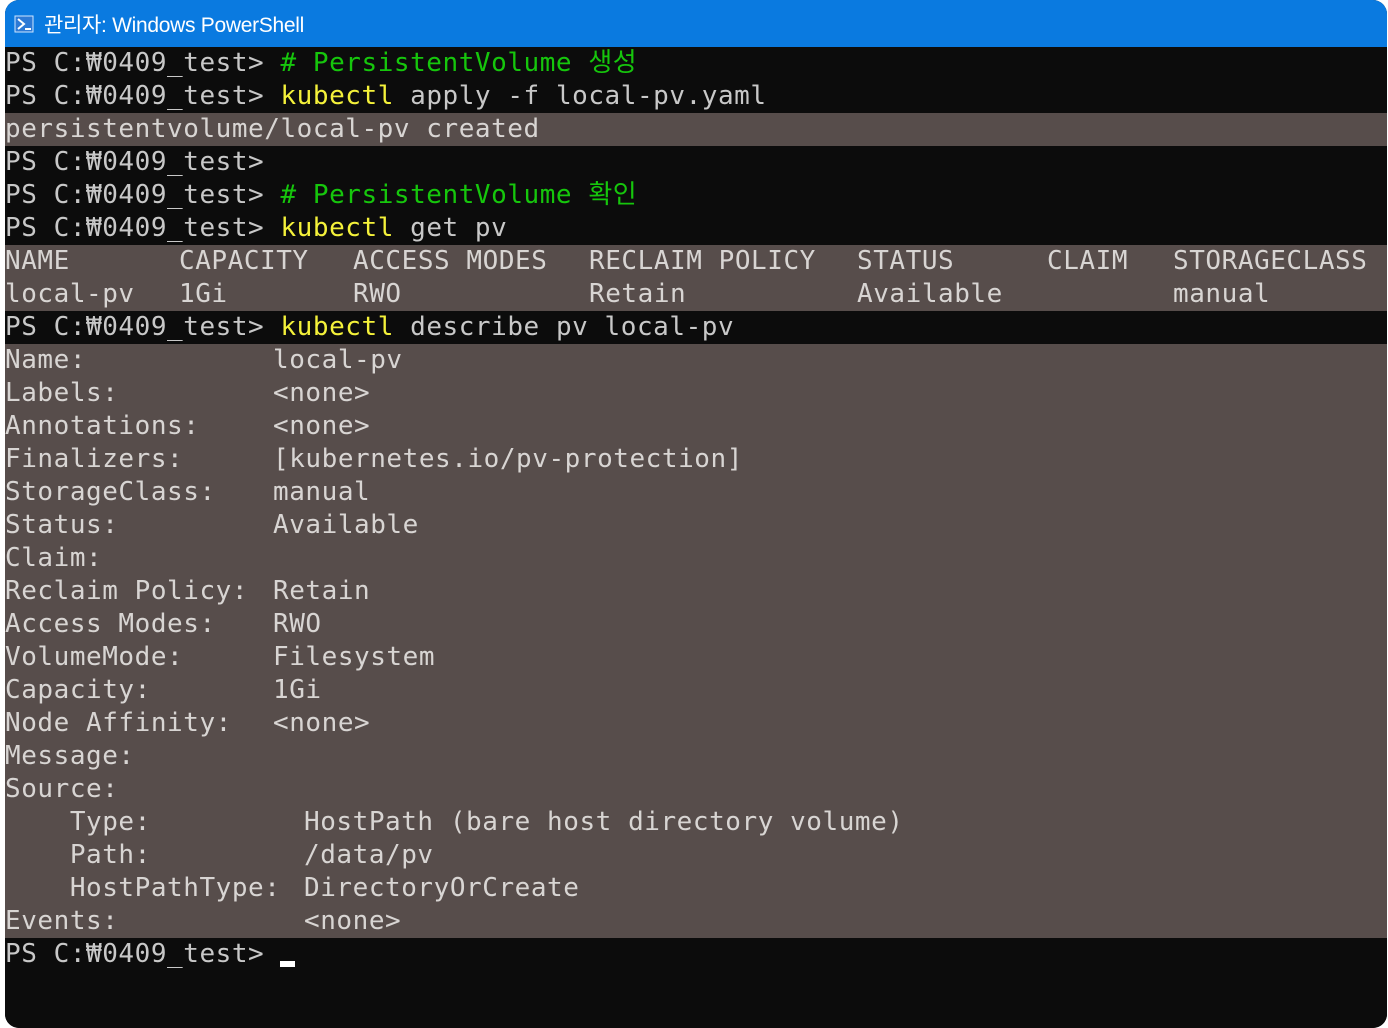  Describe the element at coordinates (696, 624) in the screenshot. I see `describe-line: Access Modes: RWO` at that location.